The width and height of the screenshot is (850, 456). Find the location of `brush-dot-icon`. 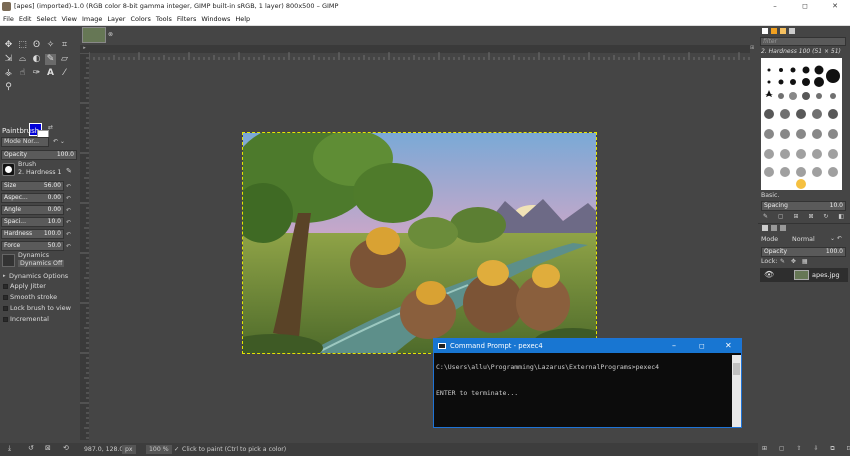

brush-dot-icon is located at coordinates (8, 169).